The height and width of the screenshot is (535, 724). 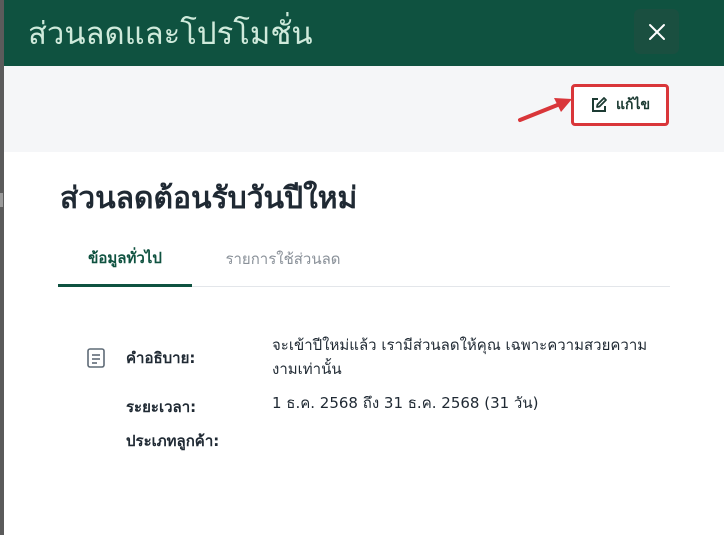 What do you see at coordinates (633, 105) in the screenshot?
I see `edit-button-label: แก้ไข` at bounding box center [633, 105].